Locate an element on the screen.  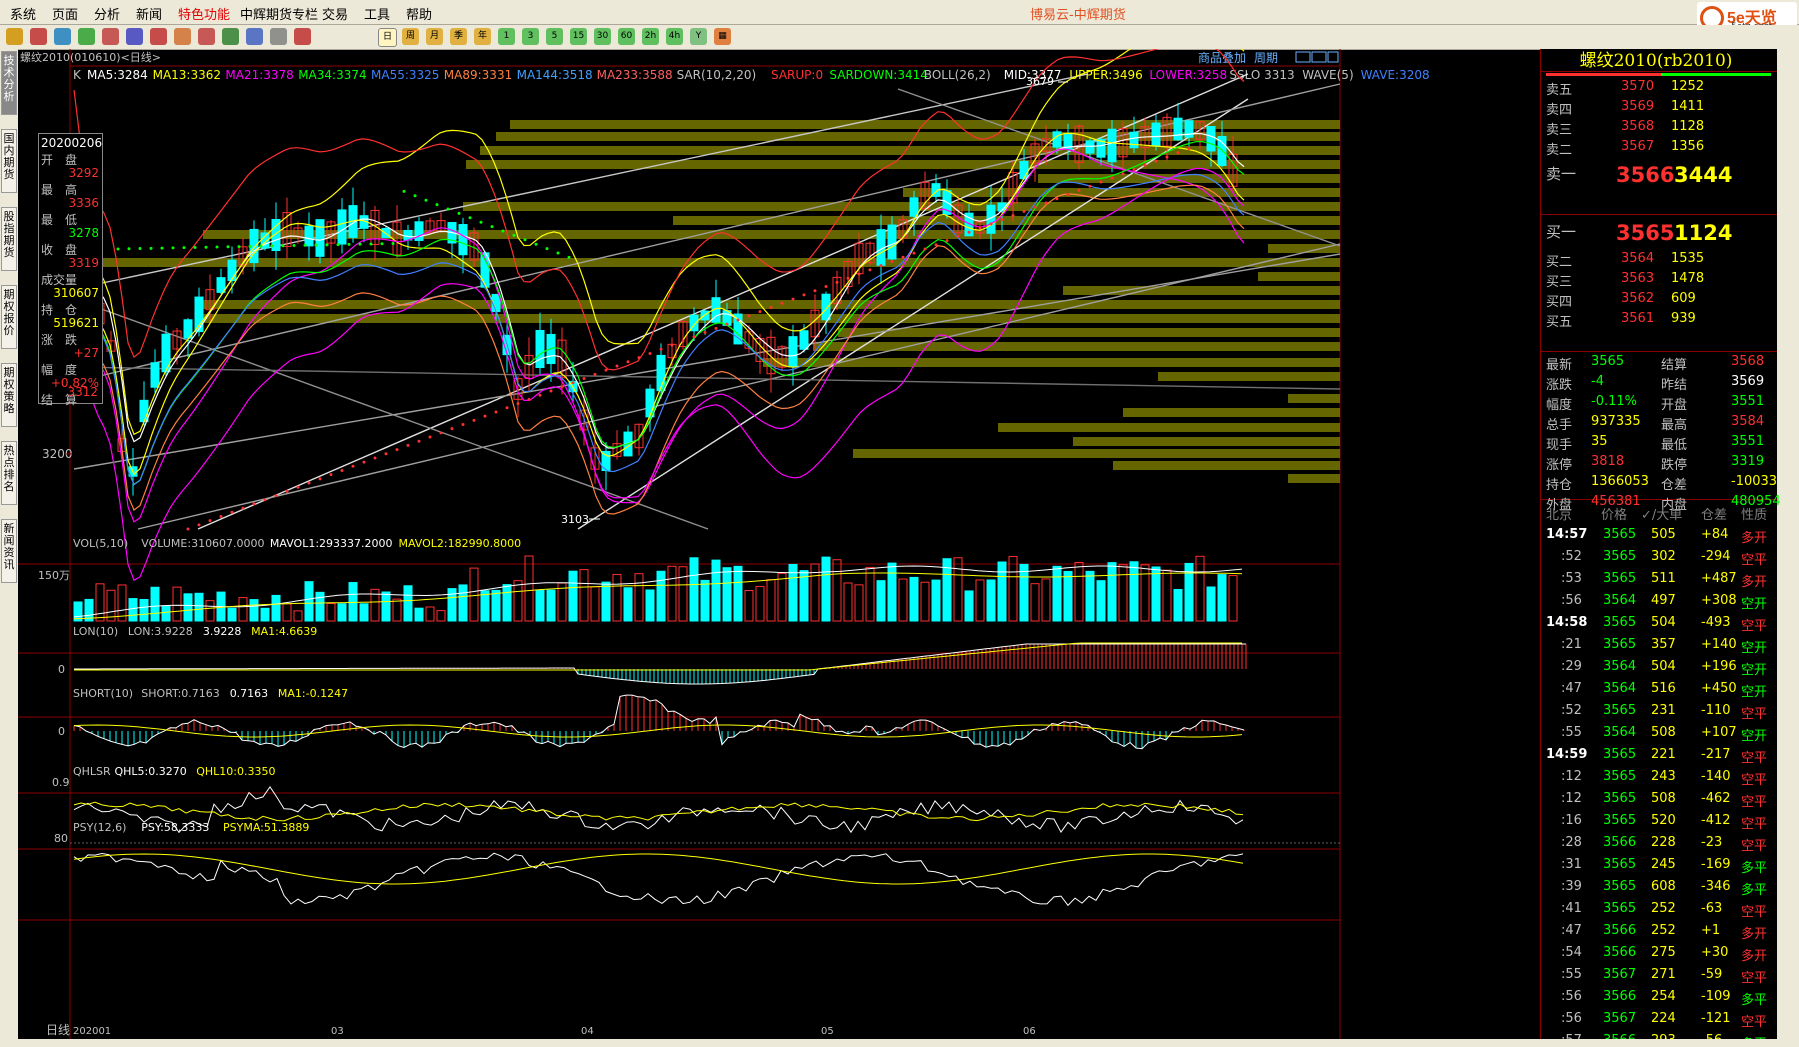
menu-item-2: 分析 is located at coordinates (107, 13).